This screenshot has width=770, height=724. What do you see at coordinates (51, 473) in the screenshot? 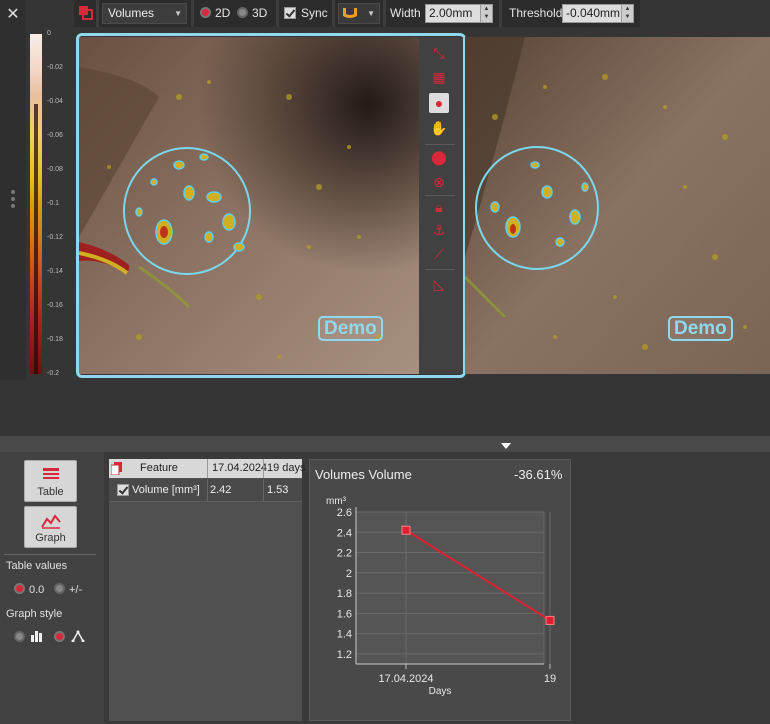
I see `table-icon` at bounding box center [51, 473].